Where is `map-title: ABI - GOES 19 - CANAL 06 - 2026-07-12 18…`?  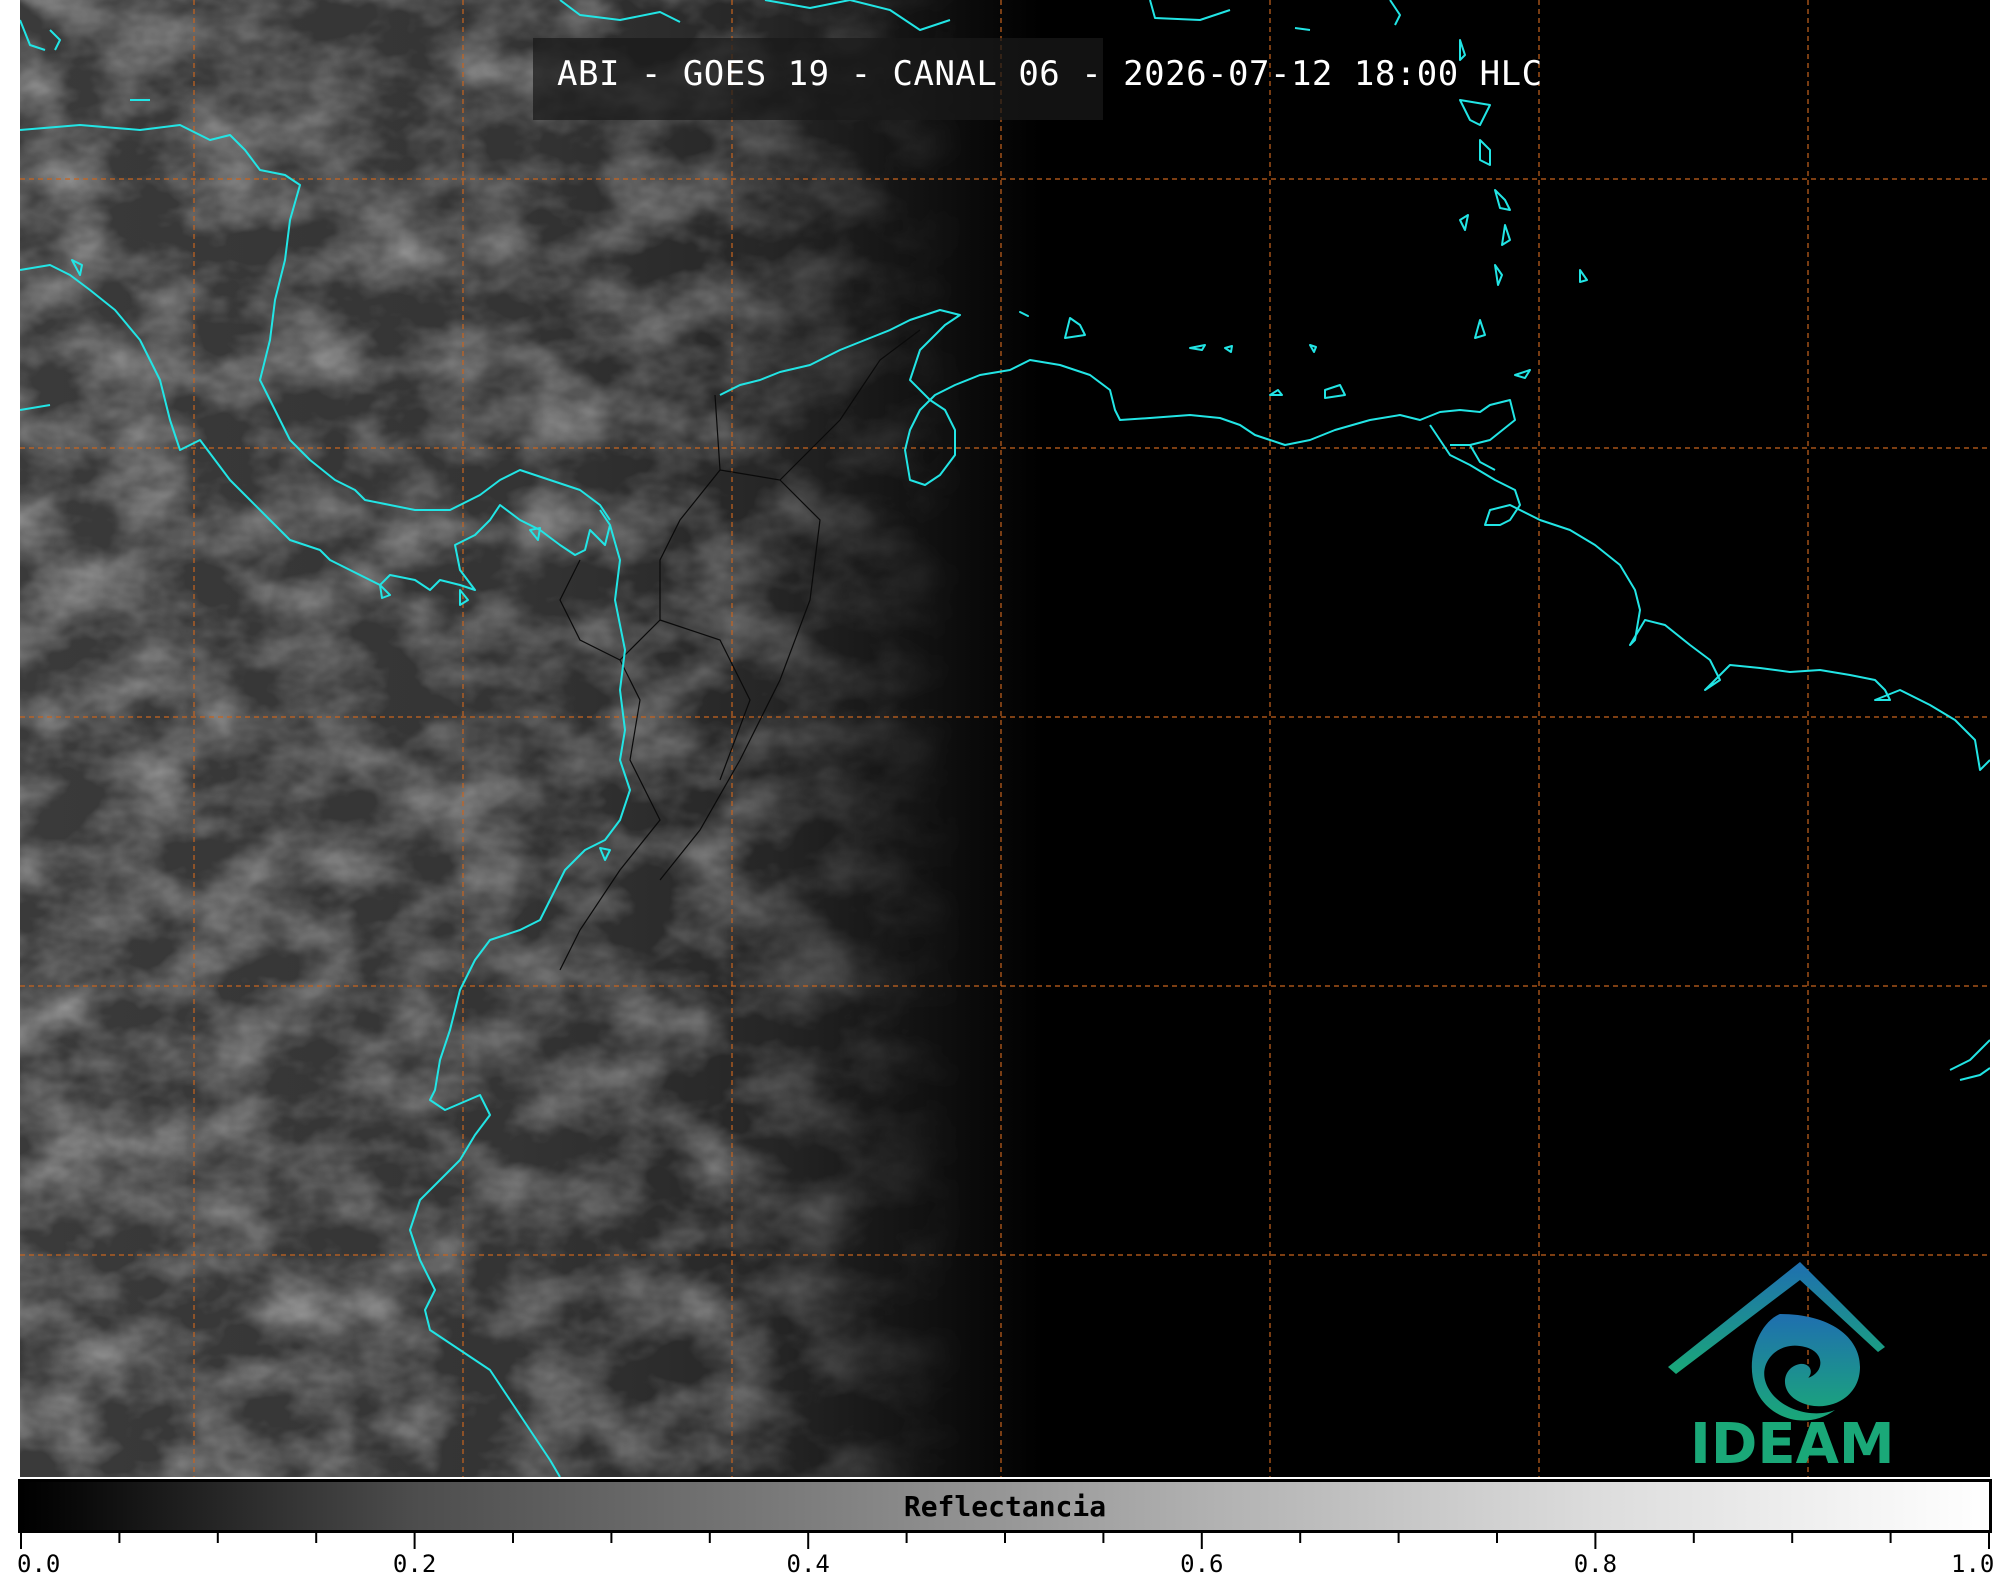 map-title: ABI - GOES 19 - CANAL 06 - 2026-07-12 18… is located at coordinates (1050, 74).